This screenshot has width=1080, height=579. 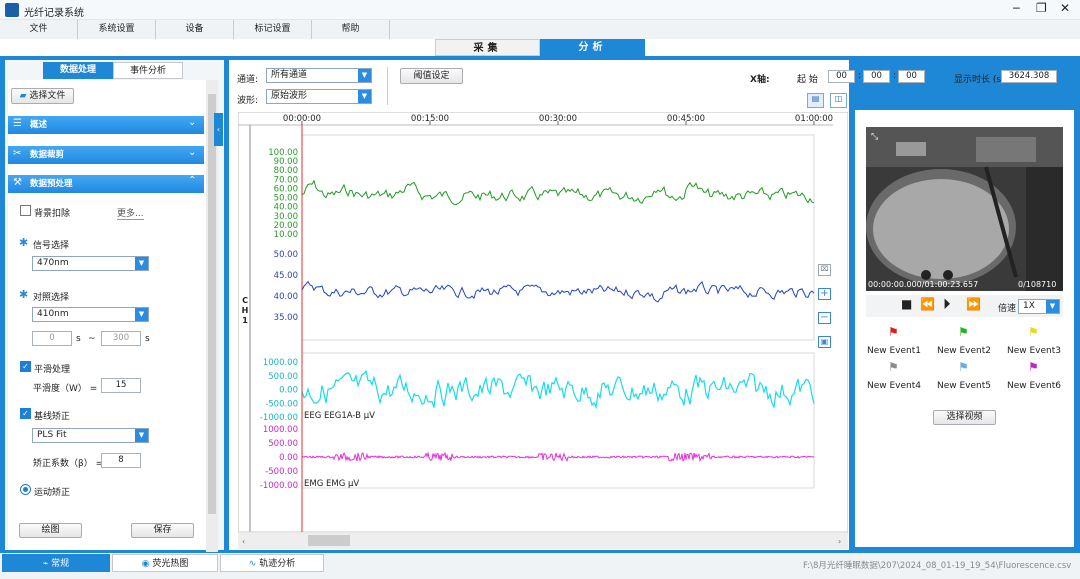 What do you see at coordinates (25, 413) in the screenshot?
I see `baseline-checkbox: ✓` at bounding box center [25, 413].